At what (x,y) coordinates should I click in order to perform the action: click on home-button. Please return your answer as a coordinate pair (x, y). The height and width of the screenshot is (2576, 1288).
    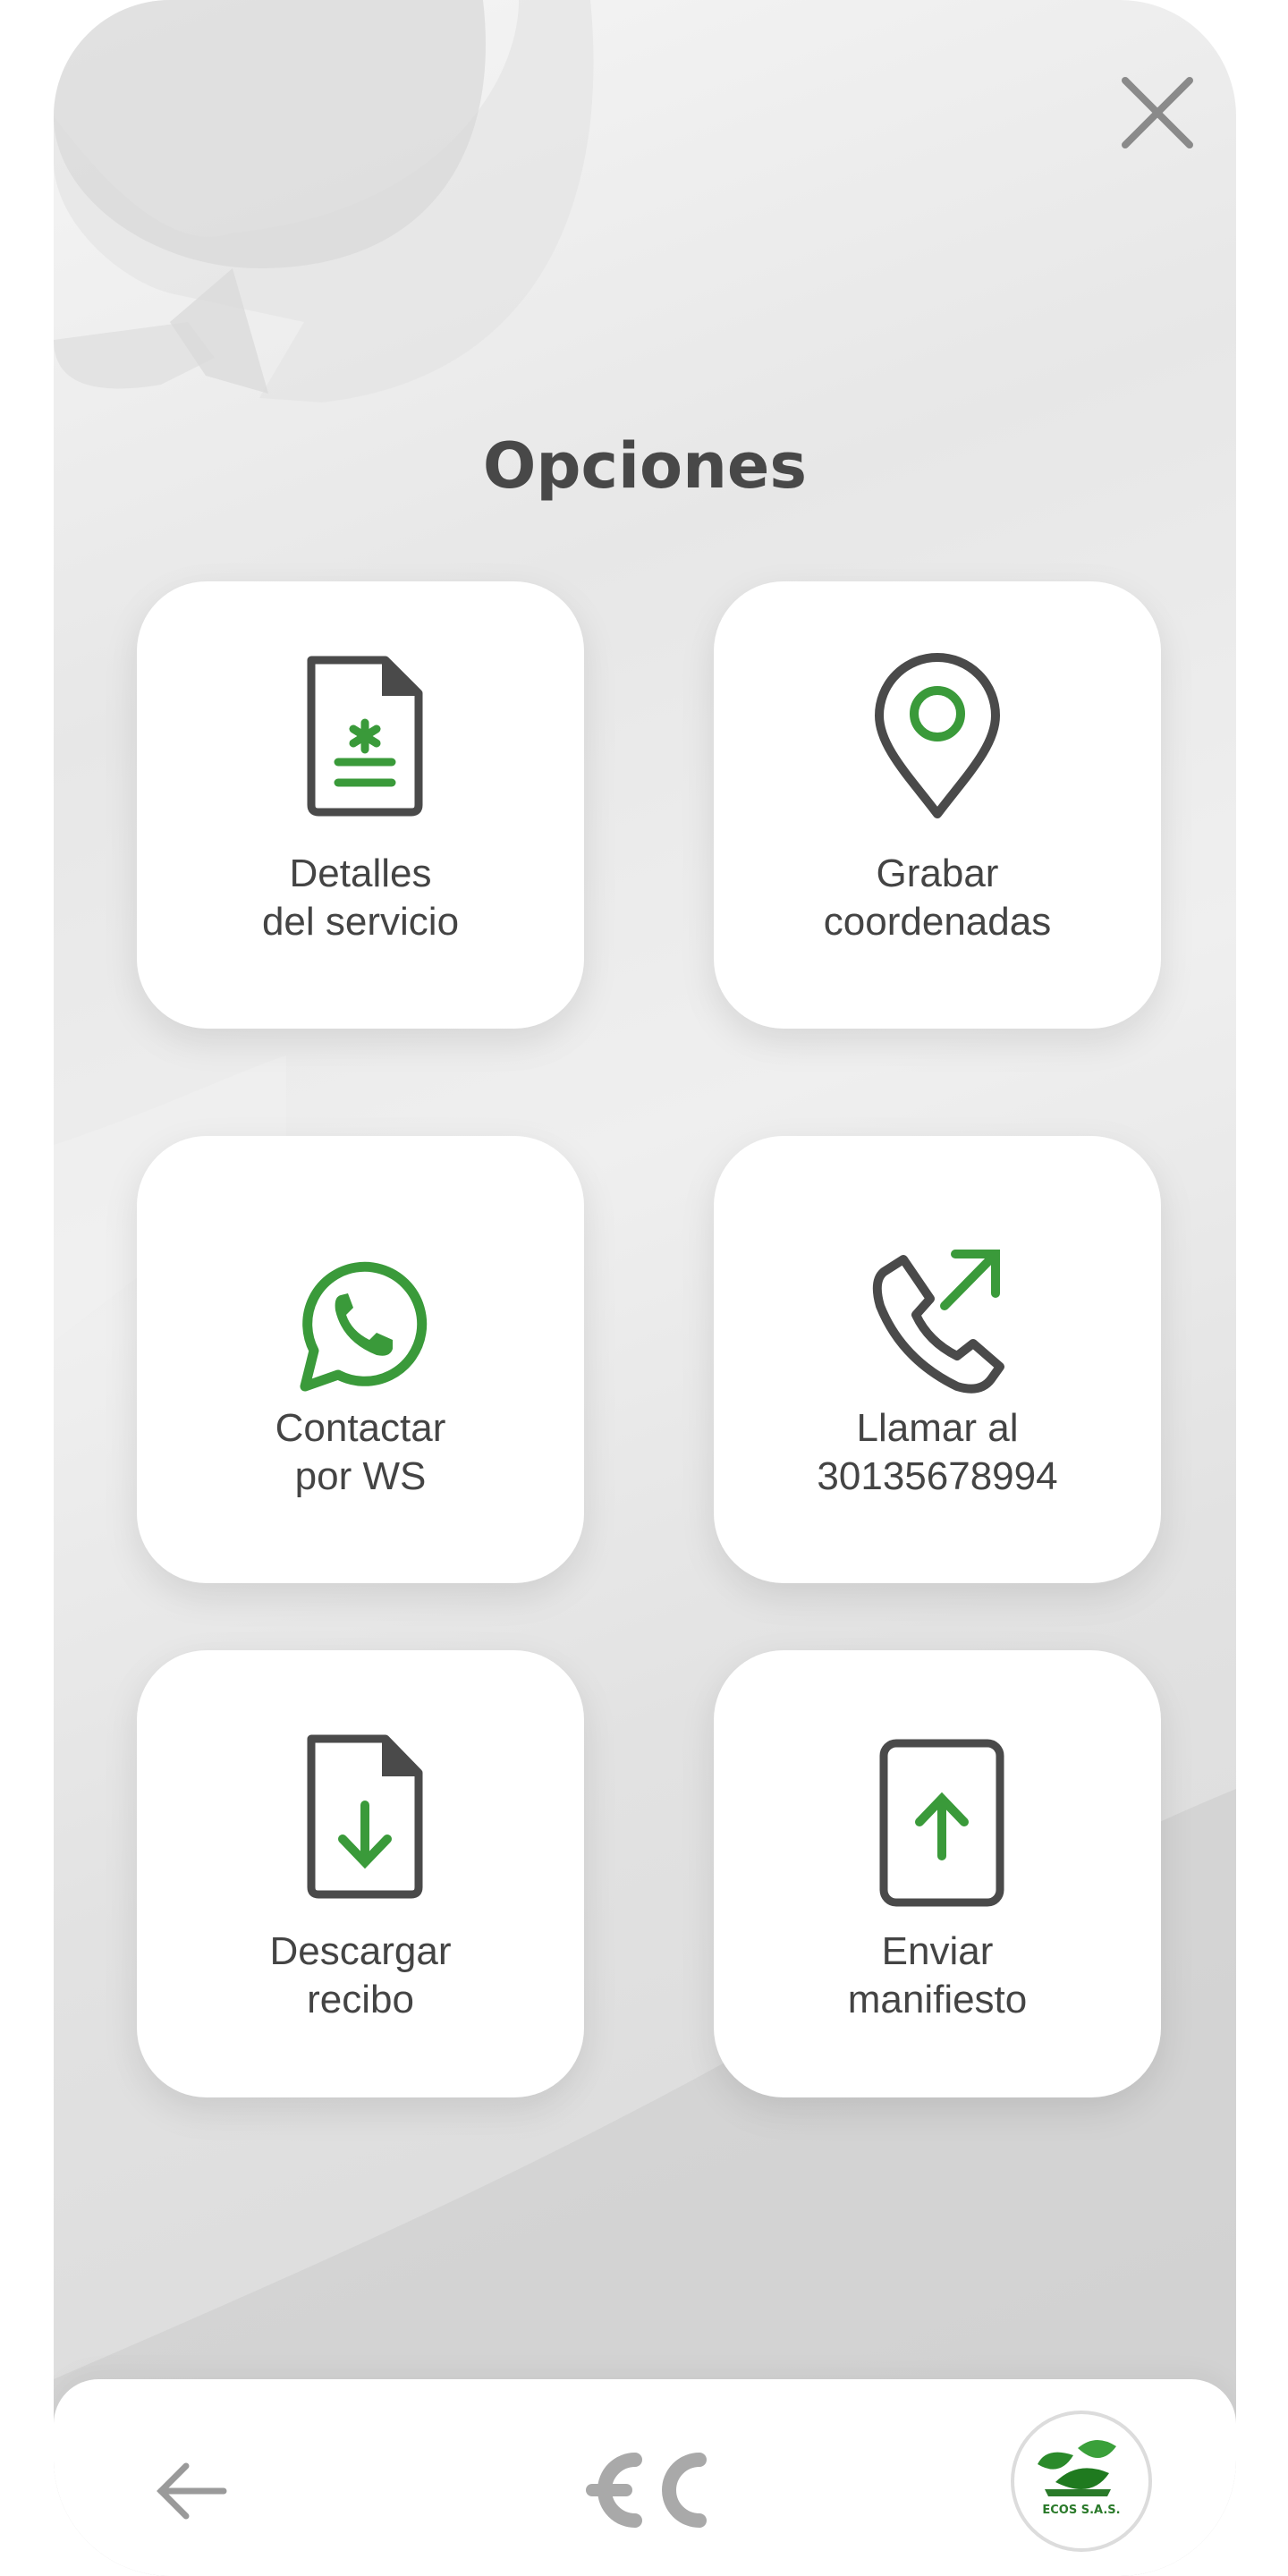
    Looking at the image, I should click on (647, 2491).